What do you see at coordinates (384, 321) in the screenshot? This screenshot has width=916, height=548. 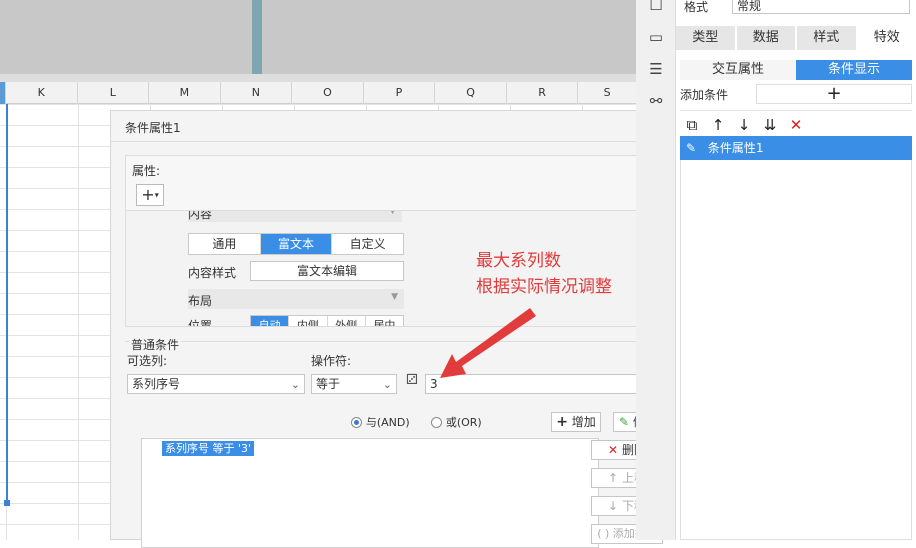 I see `position-center: 居中` at bounding box center [384, 321].